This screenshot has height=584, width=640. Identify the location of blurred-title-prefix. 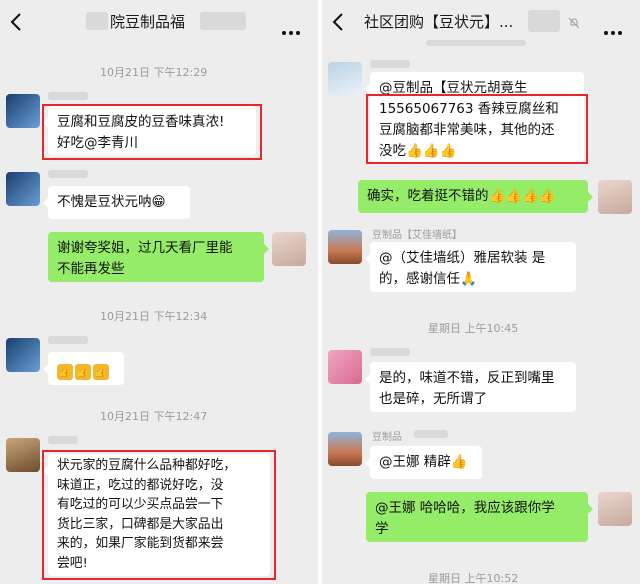
(97, 21).